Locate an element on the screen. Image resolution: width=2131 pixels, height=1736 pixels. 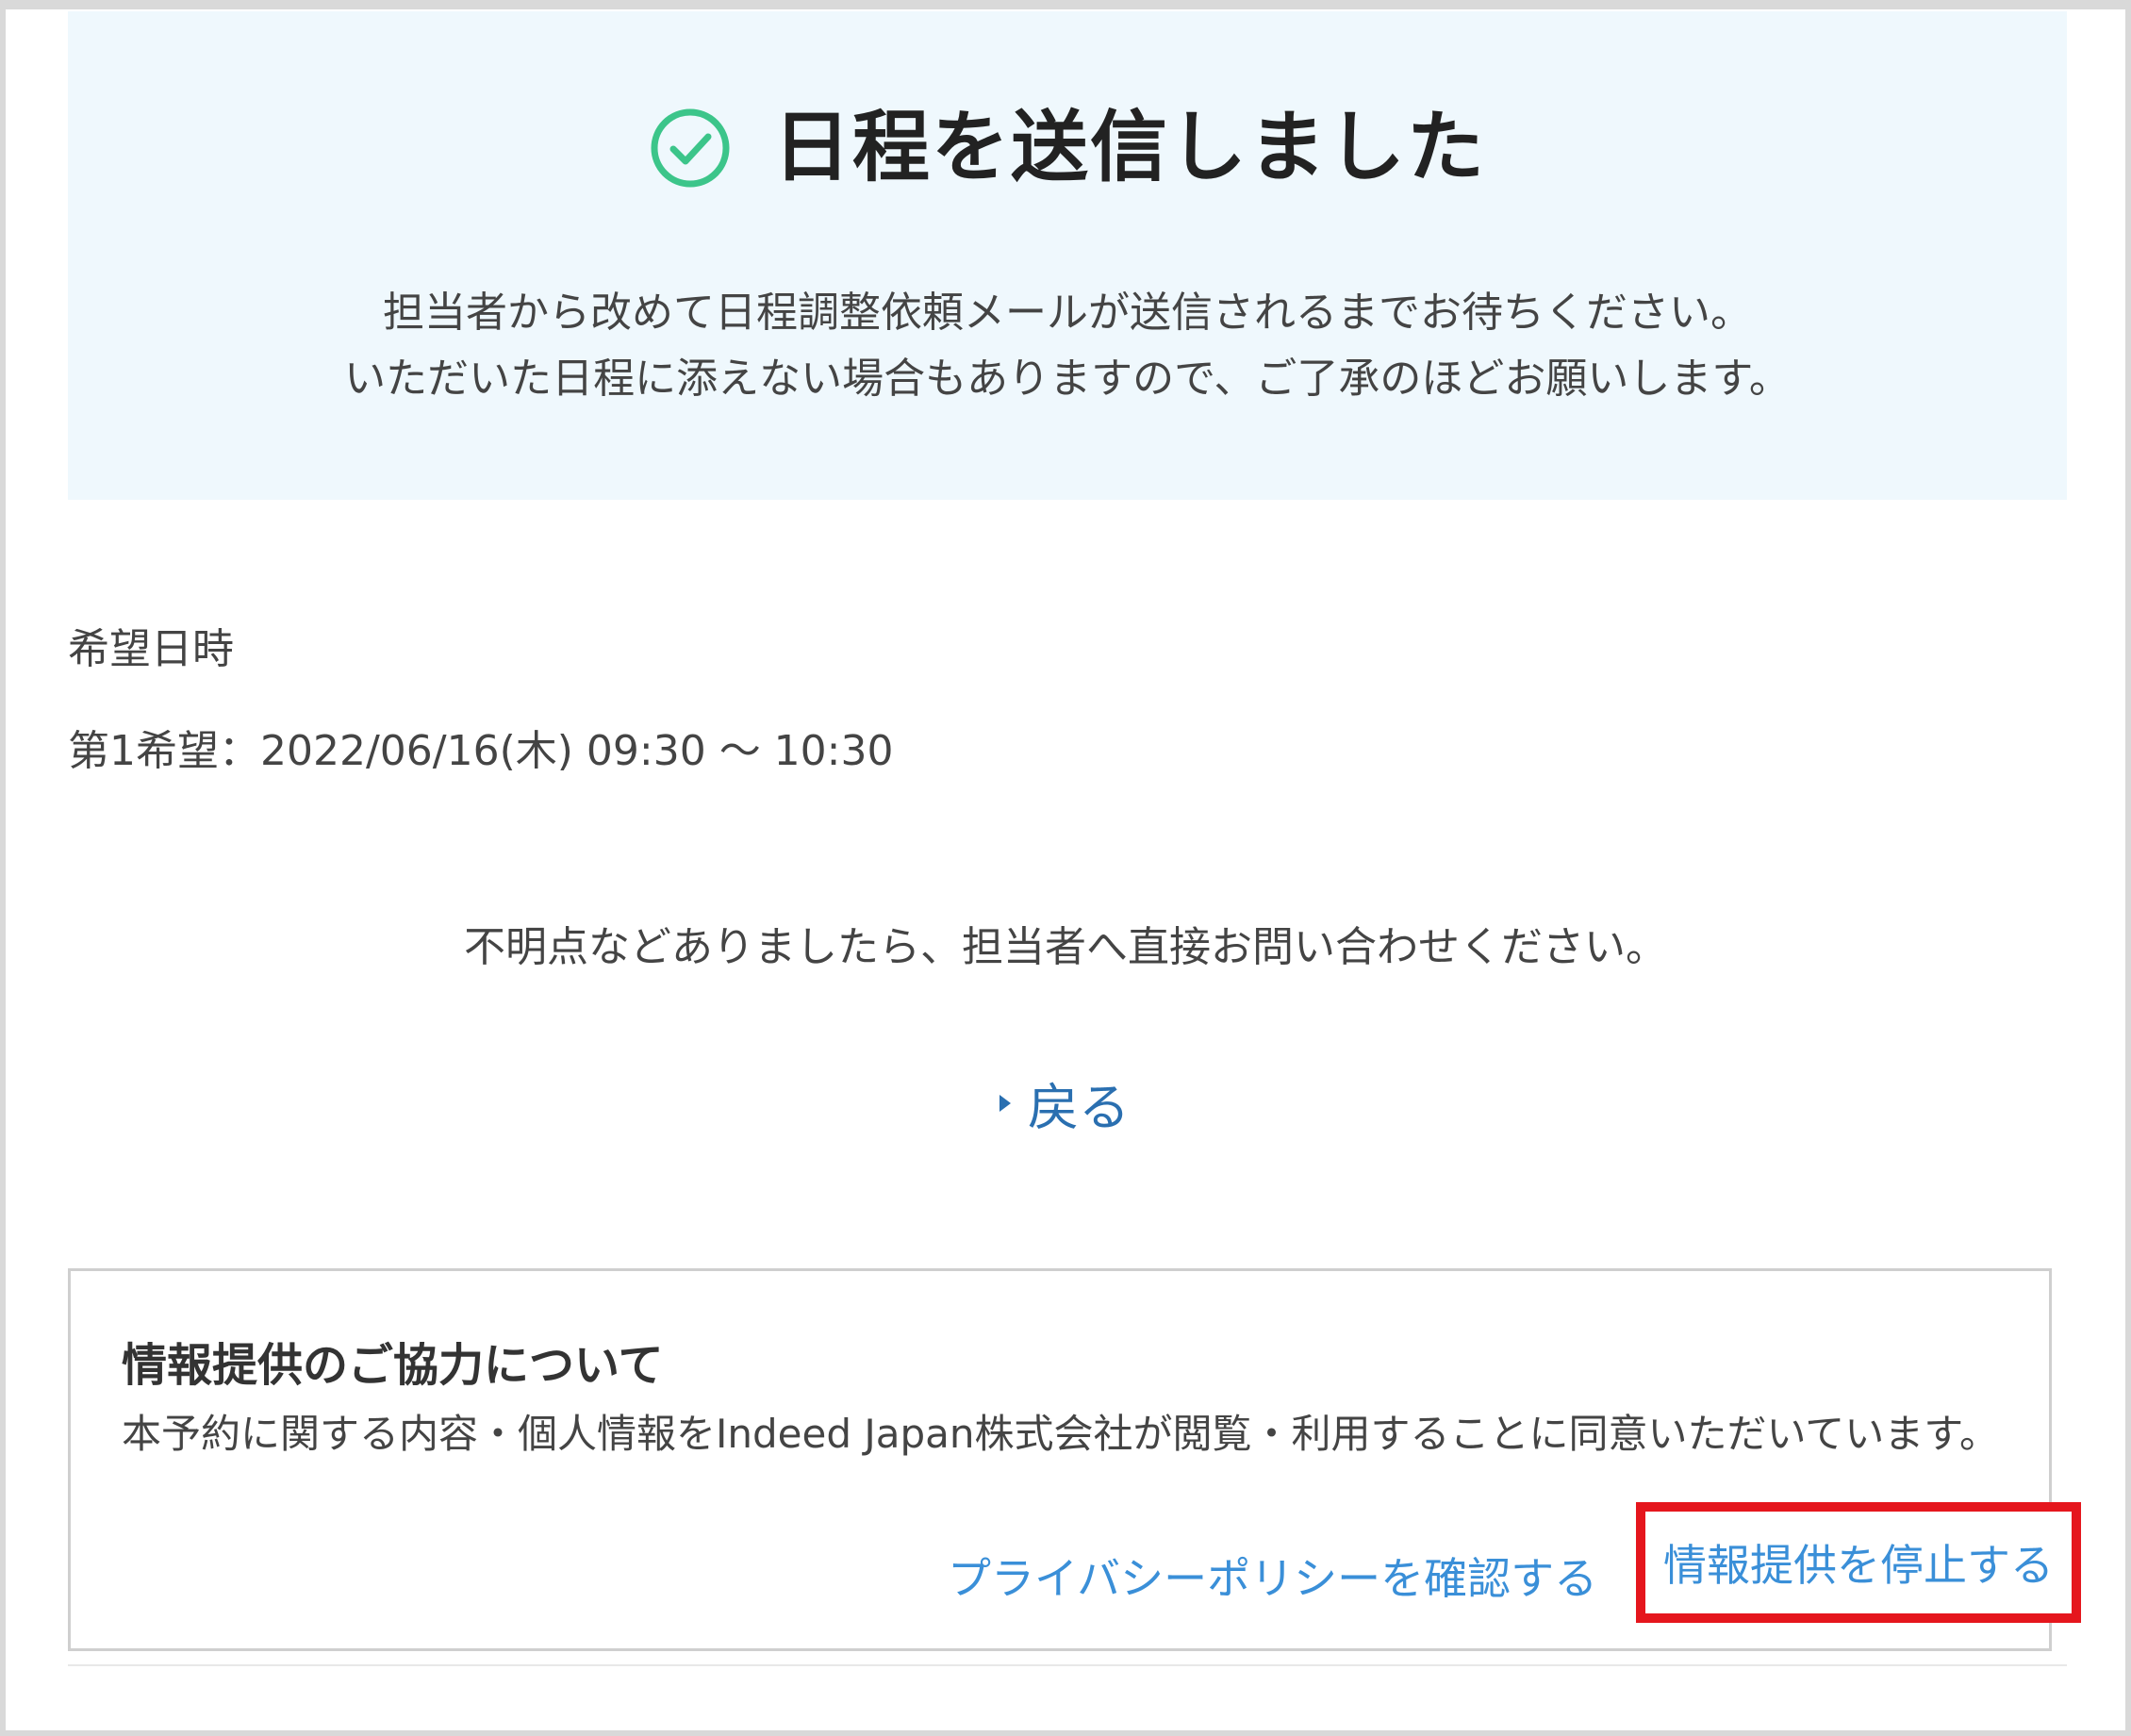
completion-heading: 日程を送信しました is located at coordinates (1068, 148).